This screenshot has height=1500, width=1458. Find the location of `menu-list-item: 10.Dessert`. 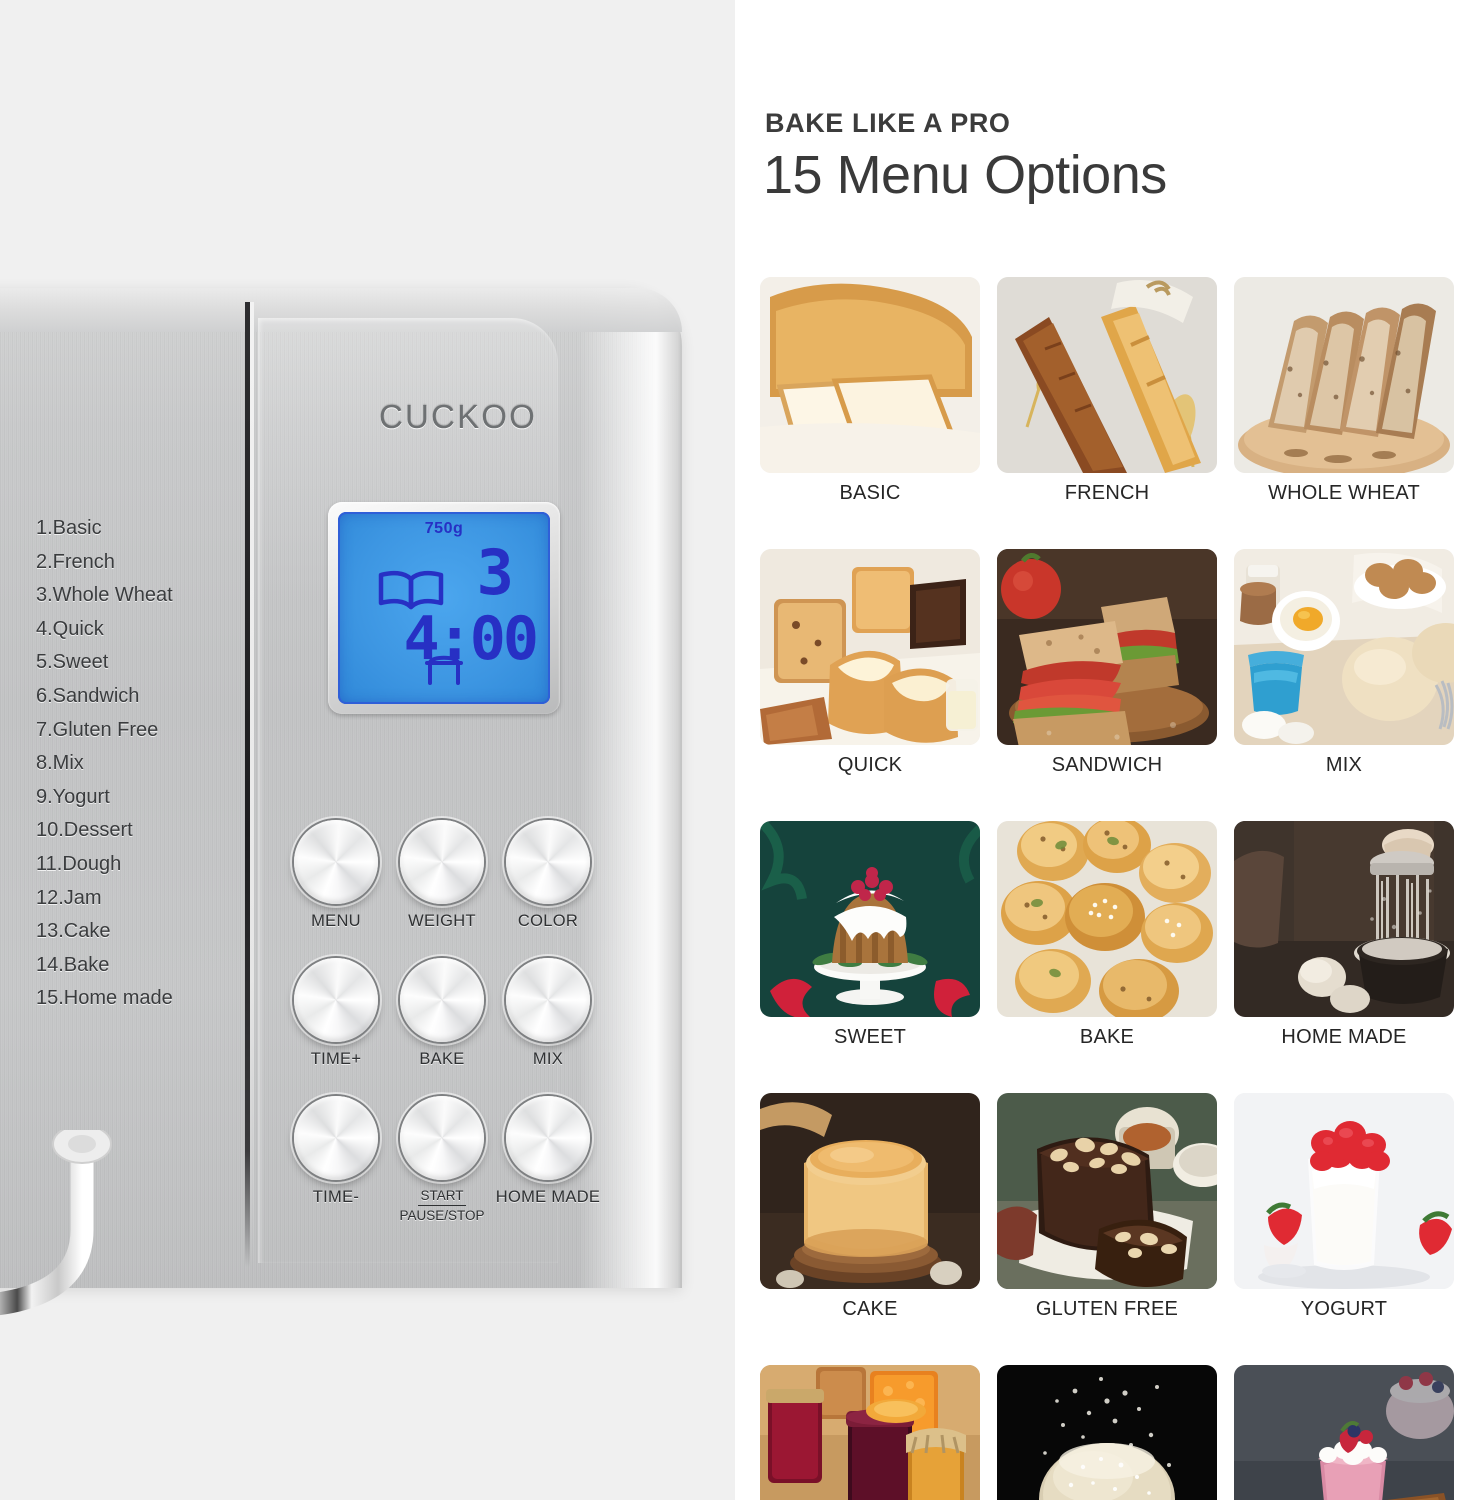

menu-list-item: 10.Dessert is located at coordinates (84, 830).